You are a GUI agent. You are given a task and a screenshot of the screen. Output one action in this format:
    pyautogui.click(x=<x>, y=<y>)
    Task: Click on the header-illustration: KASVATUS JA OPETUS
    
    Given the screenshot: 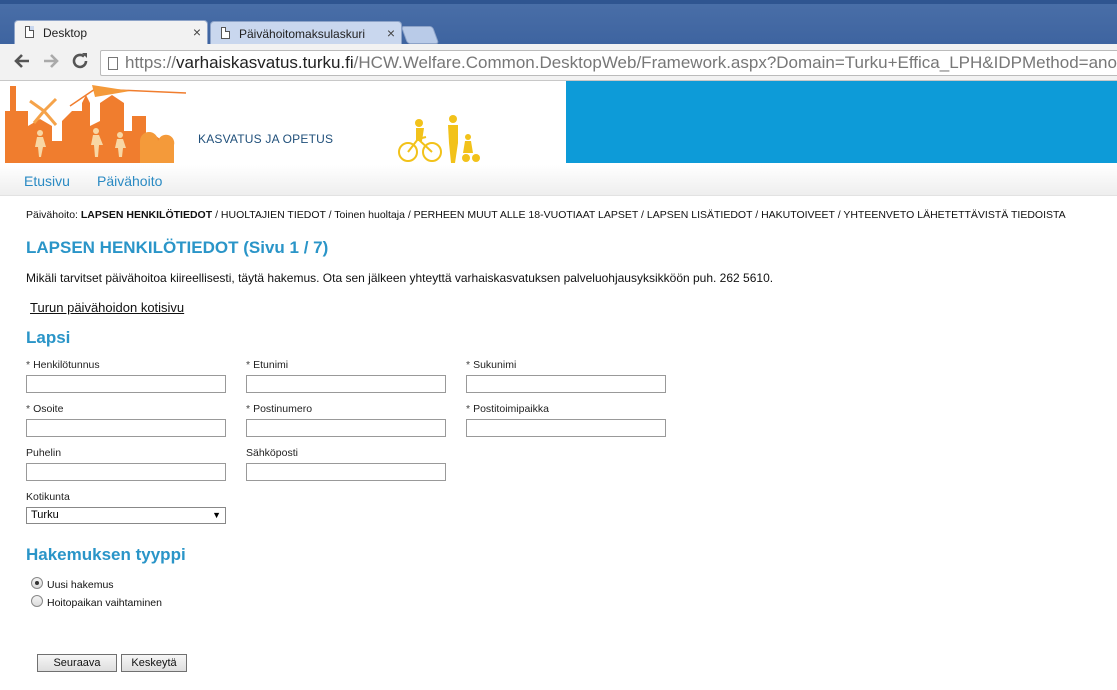 What is the action you would take?
    pyautogui.click(x=283, y=122)
    